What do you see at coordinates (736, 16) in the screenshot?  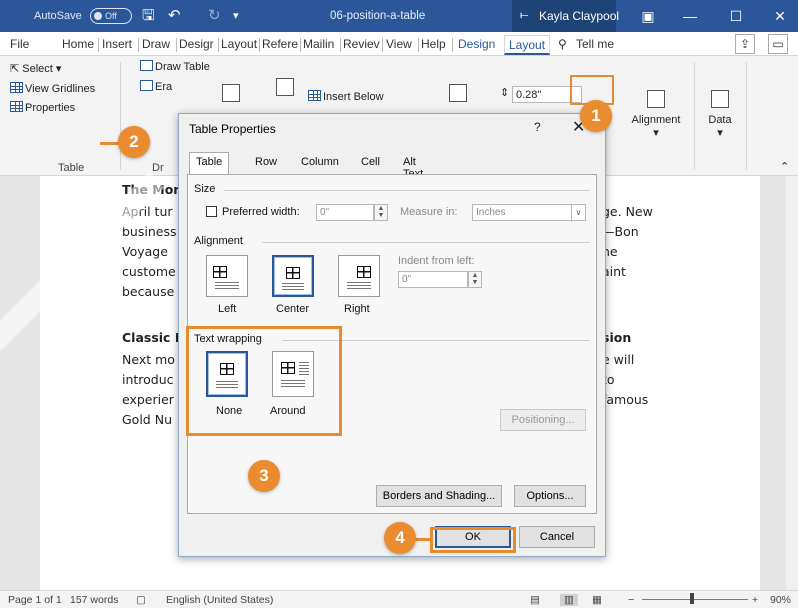 I see `maximize-icon: ☐` at bounding box center [736, 16].